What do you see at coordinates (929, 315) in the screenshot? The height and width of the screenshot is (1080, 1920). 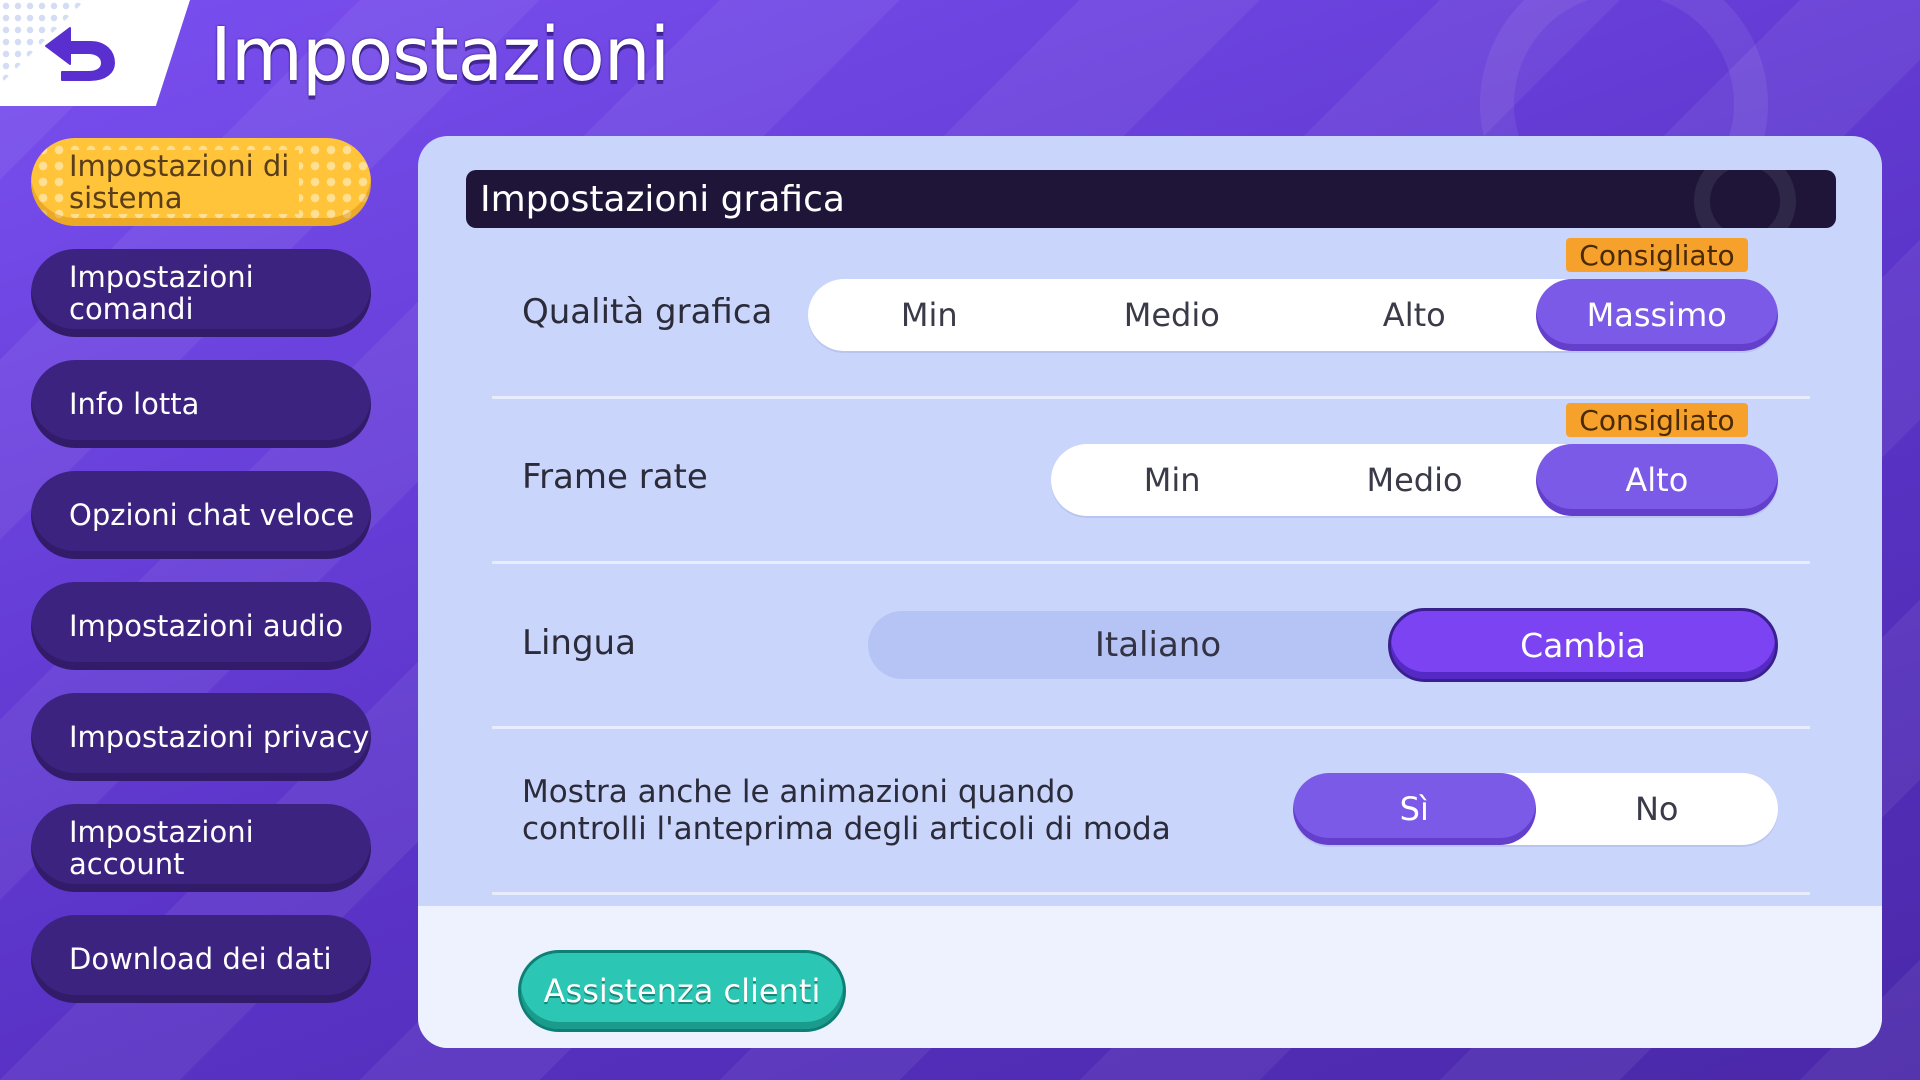 I see `graphics-quality-option-min: Min` at bounding box center [929, 315].